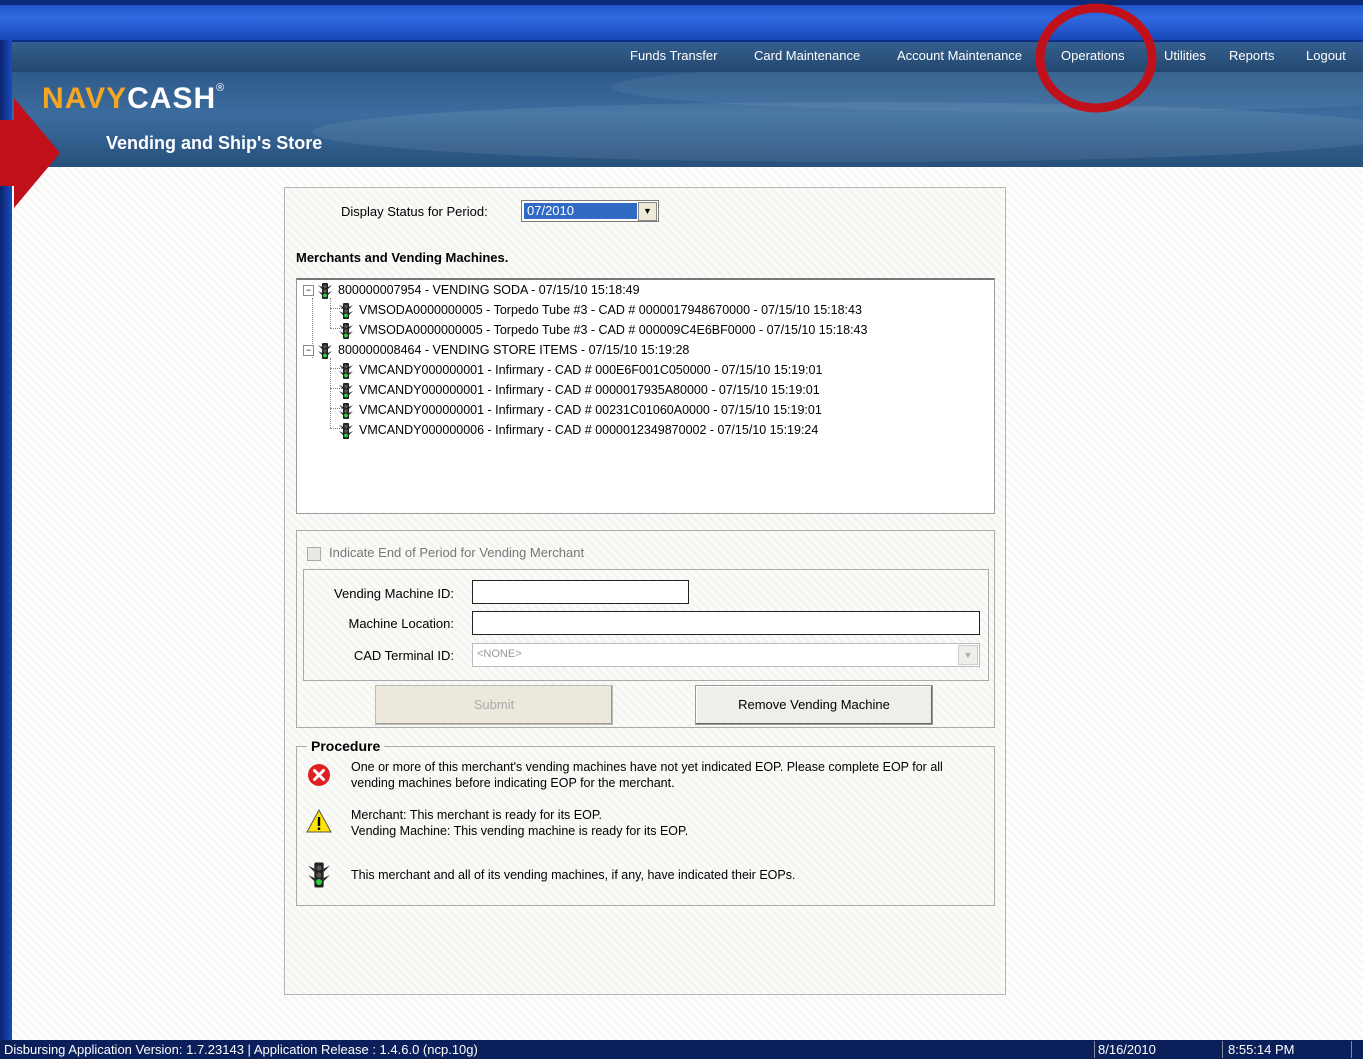  I want to click on annotation-arrow, so click(30, 153).